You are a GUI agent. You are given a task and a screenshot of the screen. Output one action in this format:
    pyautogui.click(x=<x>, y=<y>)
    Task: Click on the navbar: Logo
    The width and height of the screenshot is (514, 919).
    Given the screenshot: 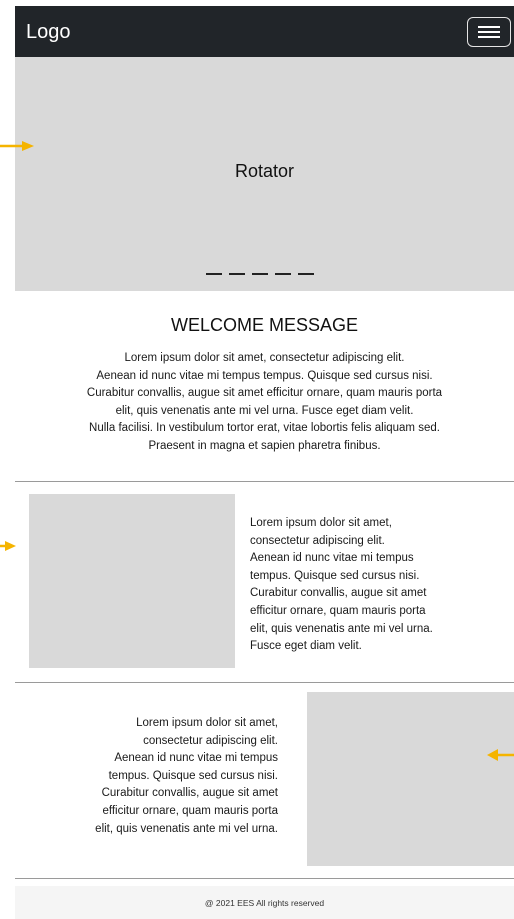 What is the action you would take?
    pyautogui.click(x=264, y=31)
    